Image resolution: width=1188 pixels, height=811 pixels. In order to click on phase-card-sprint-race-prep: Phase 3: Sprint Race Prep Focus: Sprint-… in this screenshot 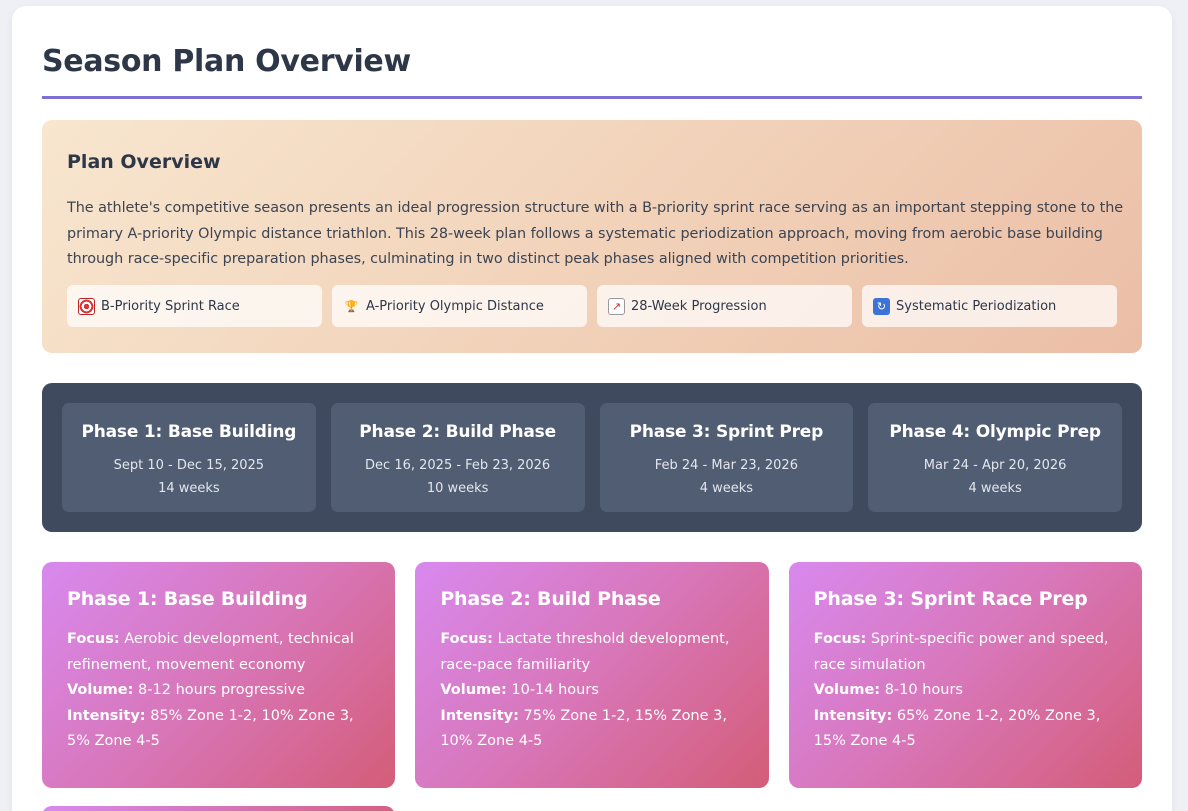, I will do `click(965, 675)`.